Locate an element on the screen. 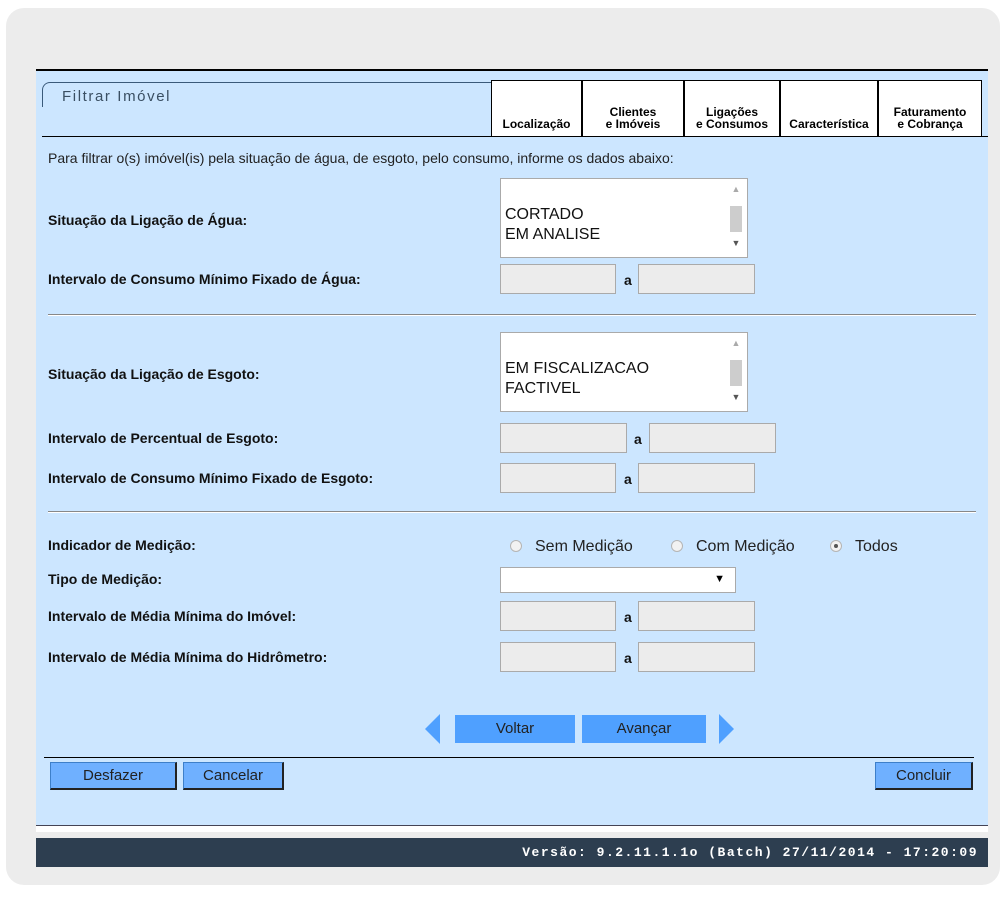  tab-label-line2: e Imóveis is located at coordinates (633, 124).